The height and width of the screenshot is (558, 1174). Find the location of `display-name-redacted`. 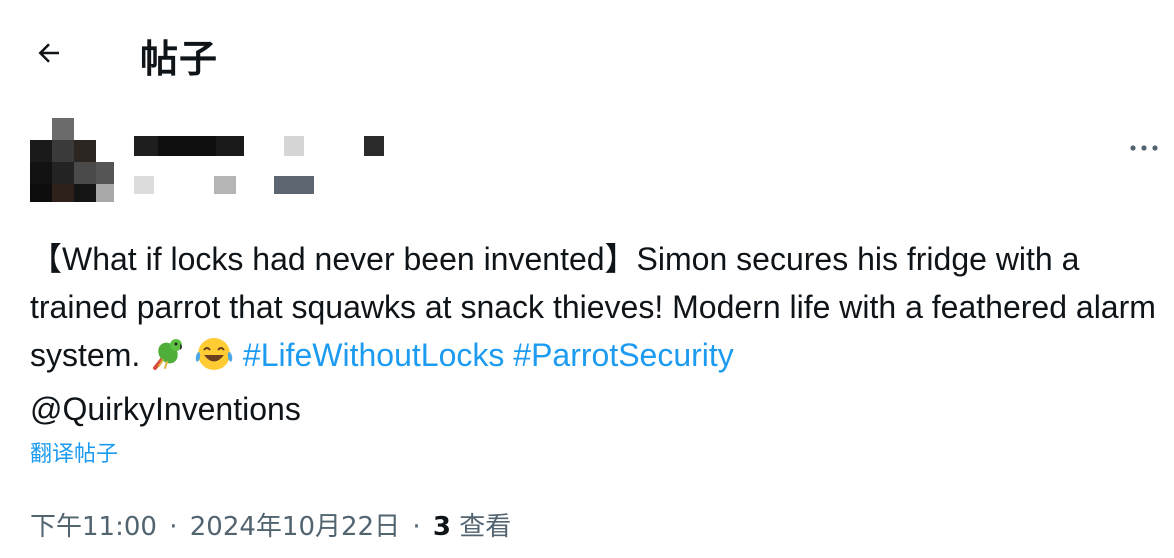

display-name-redacted is located at coordinates (264, 148).